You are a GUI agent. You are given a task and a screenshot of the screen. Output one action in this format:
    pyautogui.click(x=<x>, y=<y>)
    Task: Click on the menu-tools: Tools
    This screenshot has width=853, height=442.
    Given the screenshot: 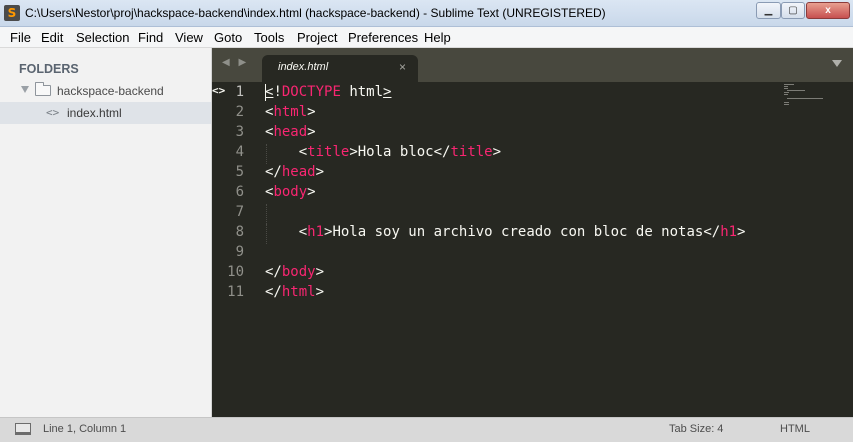 What is the action you would take?
    pyautogui.click(x=269, y=37)
    